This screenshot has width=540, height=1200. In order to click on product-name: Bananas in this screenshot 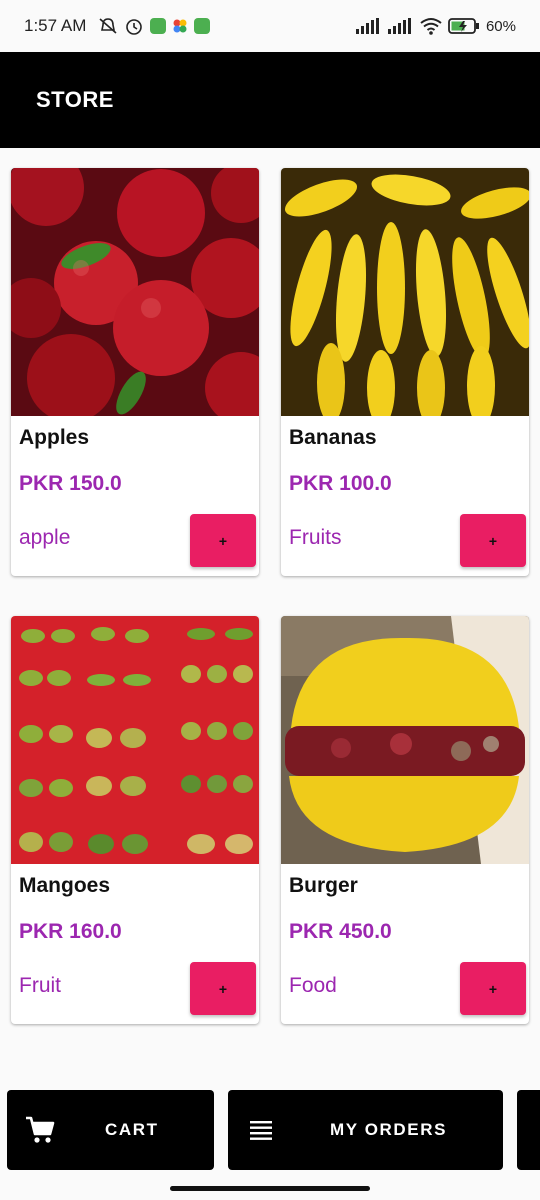, I will do `click(333, 437)`.